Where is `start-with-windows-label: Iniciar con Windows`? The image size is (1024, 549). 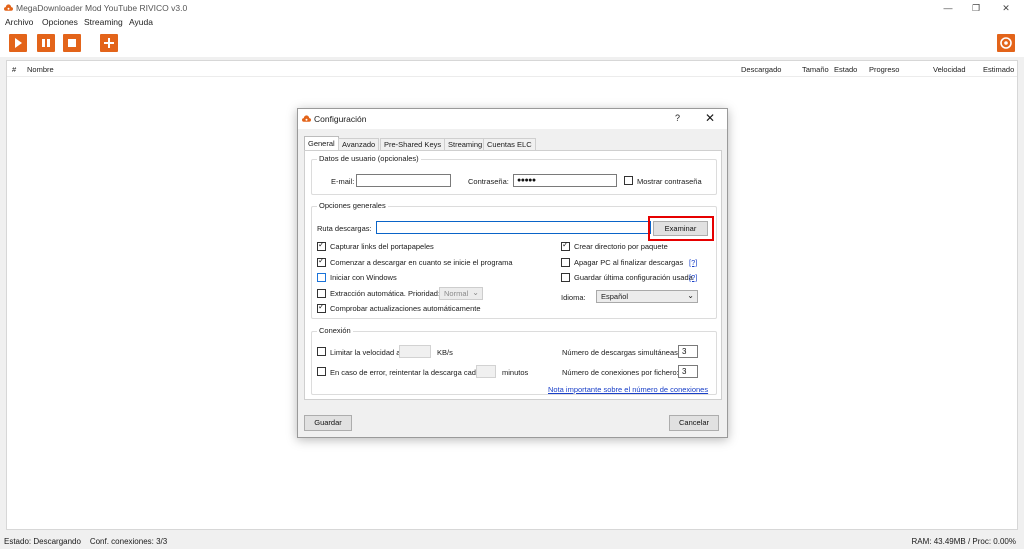 start-with-windows-label: Iniciar con Windows is located at coordinates (363, 277).